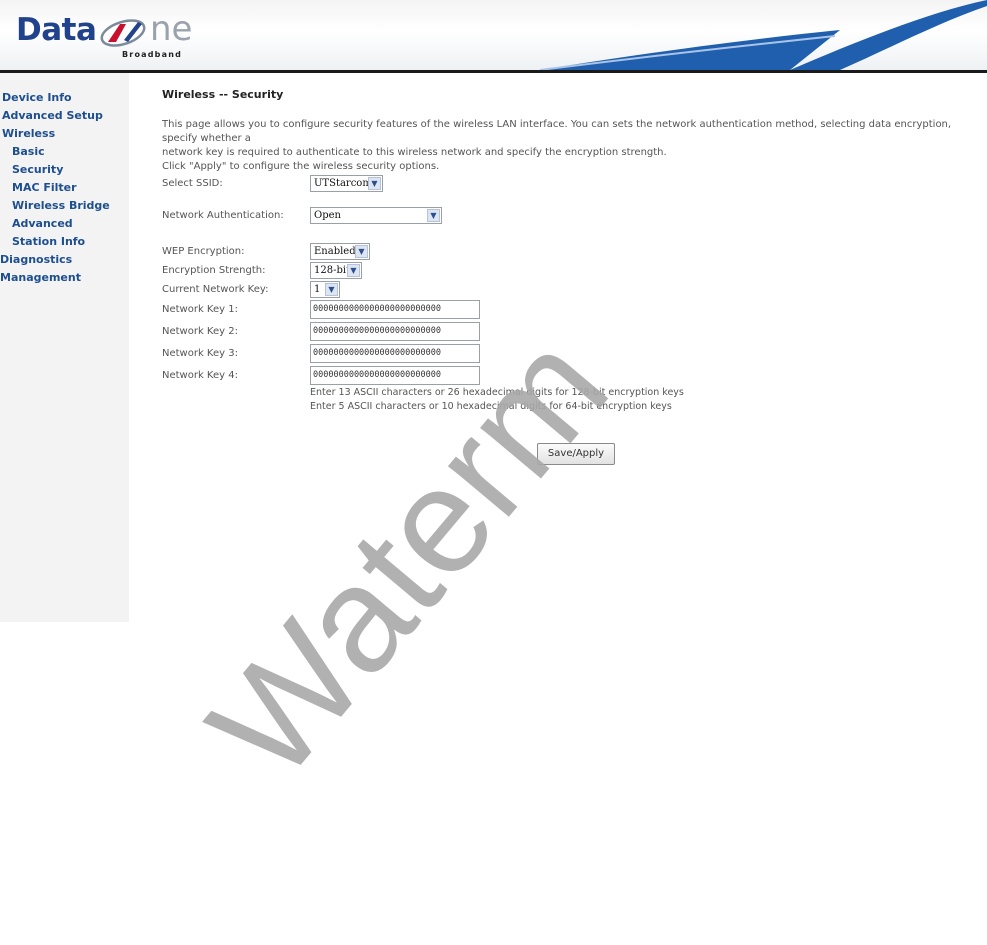 Image resolution: width=987 pixels, height=945 pixels. I want to click on header-divider, so click(493, 71).